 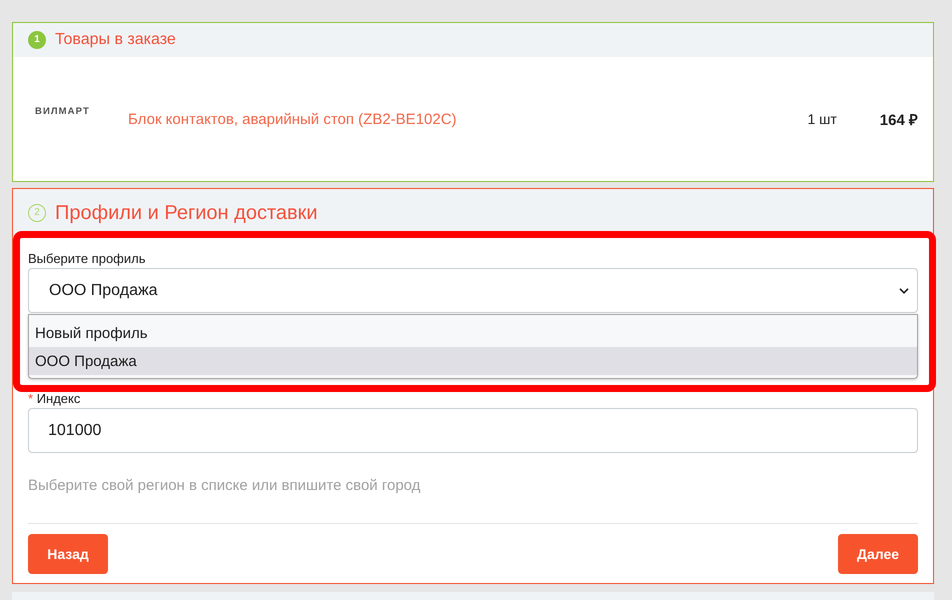 What do you see at coordinates (37, 213) in the screenshot?
I see `step-number: 2` at bounding box center [37, 213].